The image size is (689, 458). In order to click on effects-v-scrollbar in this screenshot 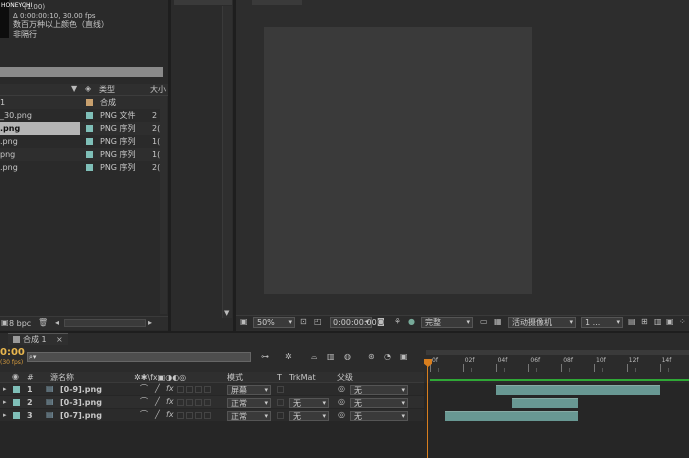, I will do `click(227, 162)`.